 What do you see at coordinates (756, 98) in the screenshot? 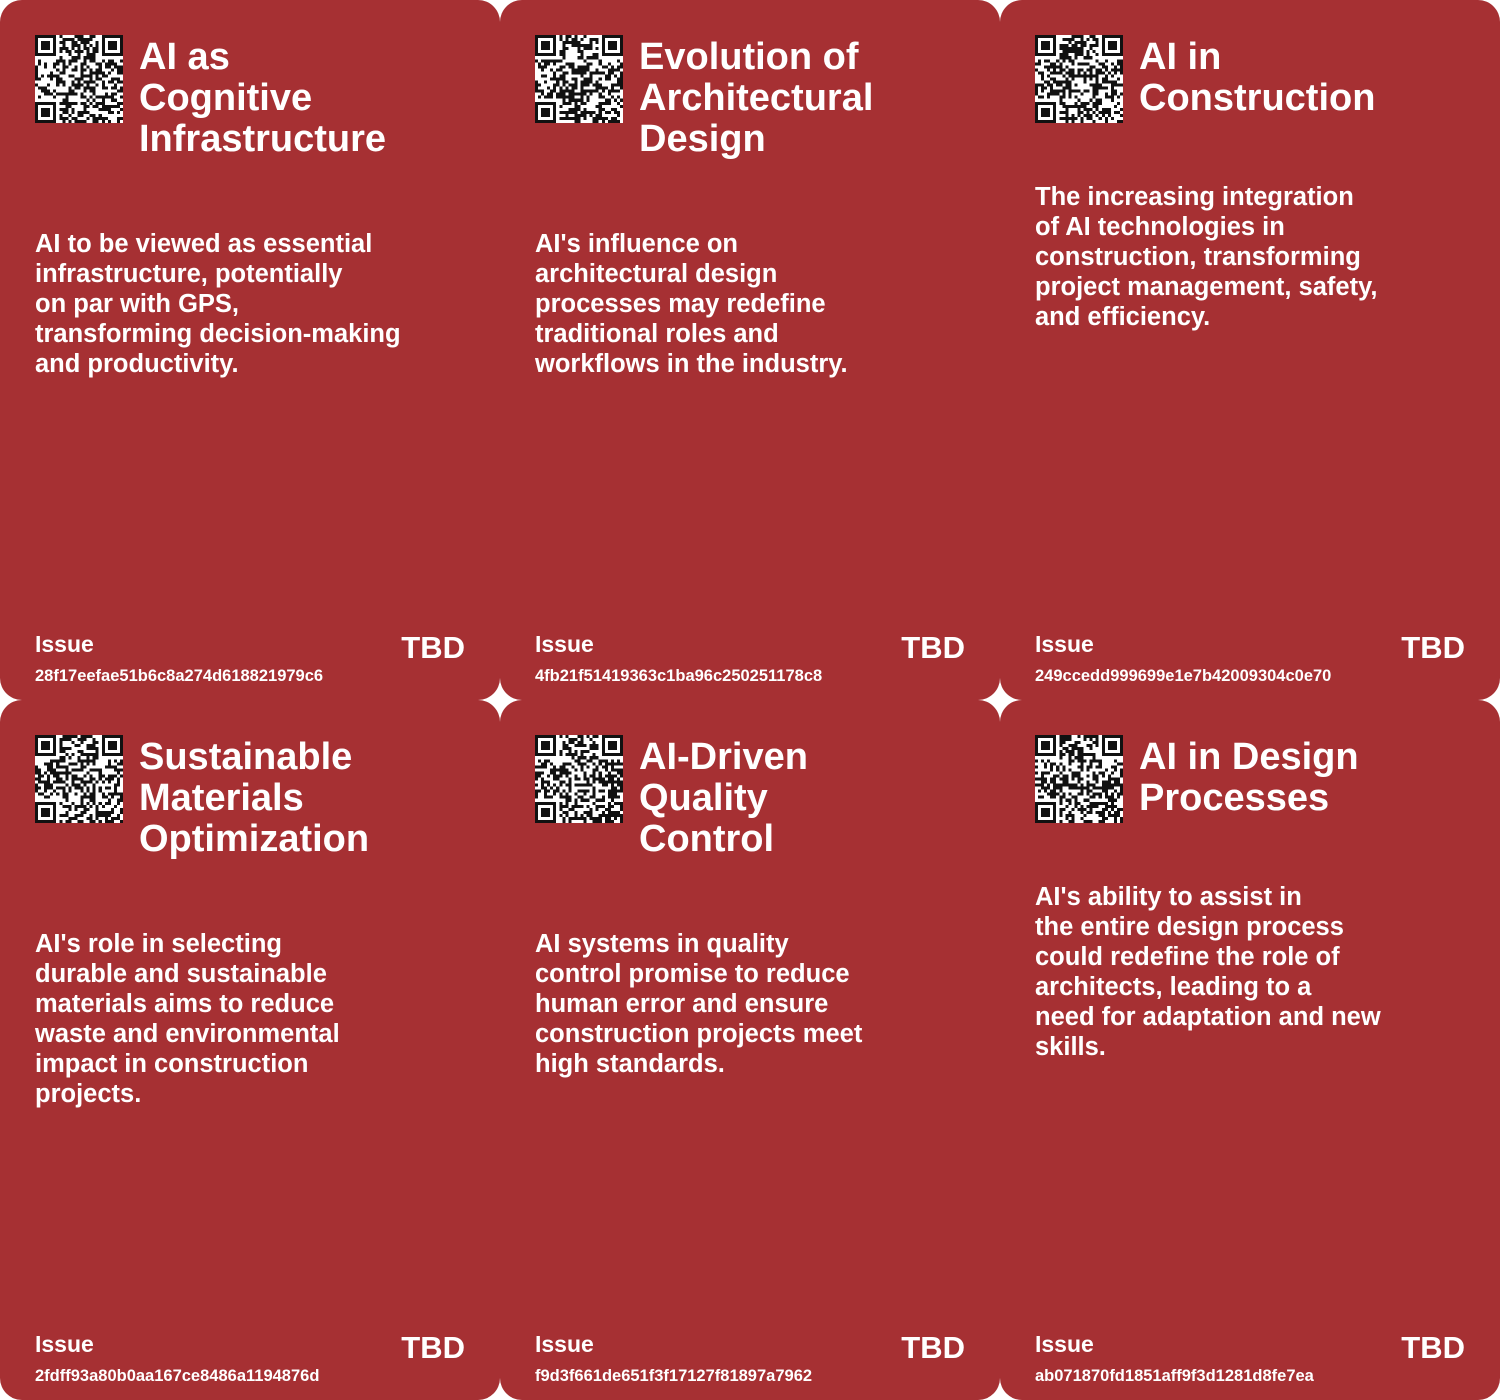
I see `card-title: Evolution of Architectural Design` at bounding box center [756, 98].